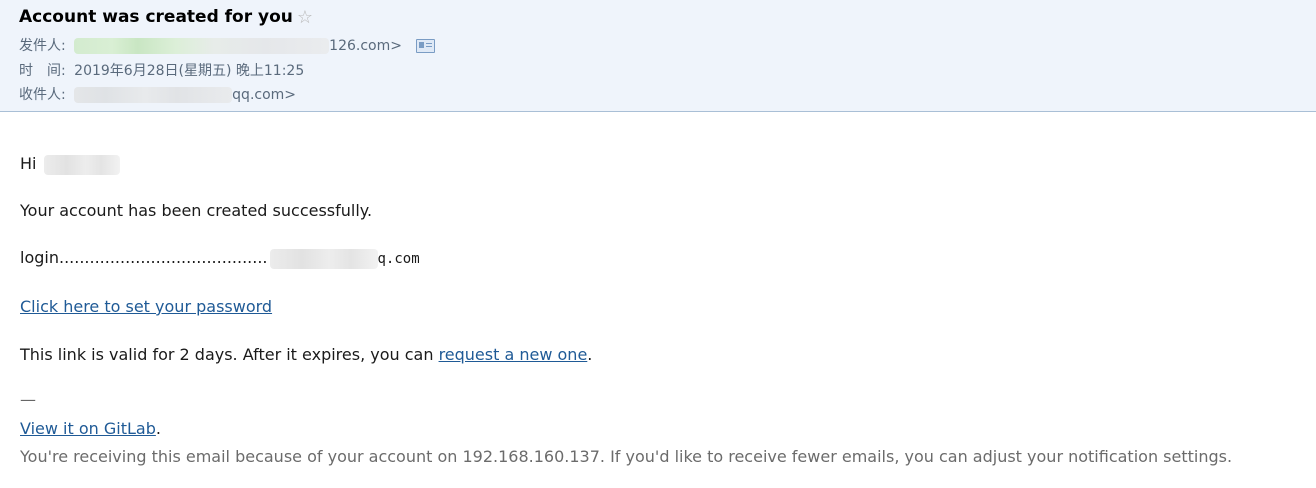 Image resolution: width=1316 pixels, height=488 pixels. I want to click on from-row: 发件人: 126.com>, so click(227, 46).